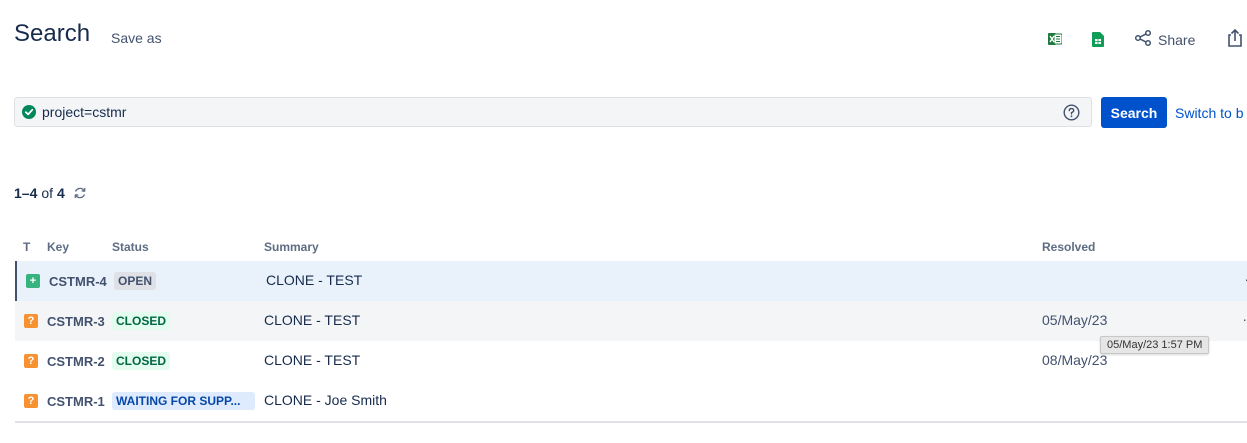  Describe the element at coordinates (631, 422) in the screenshot. I see `table-bottom-divider` at that location.